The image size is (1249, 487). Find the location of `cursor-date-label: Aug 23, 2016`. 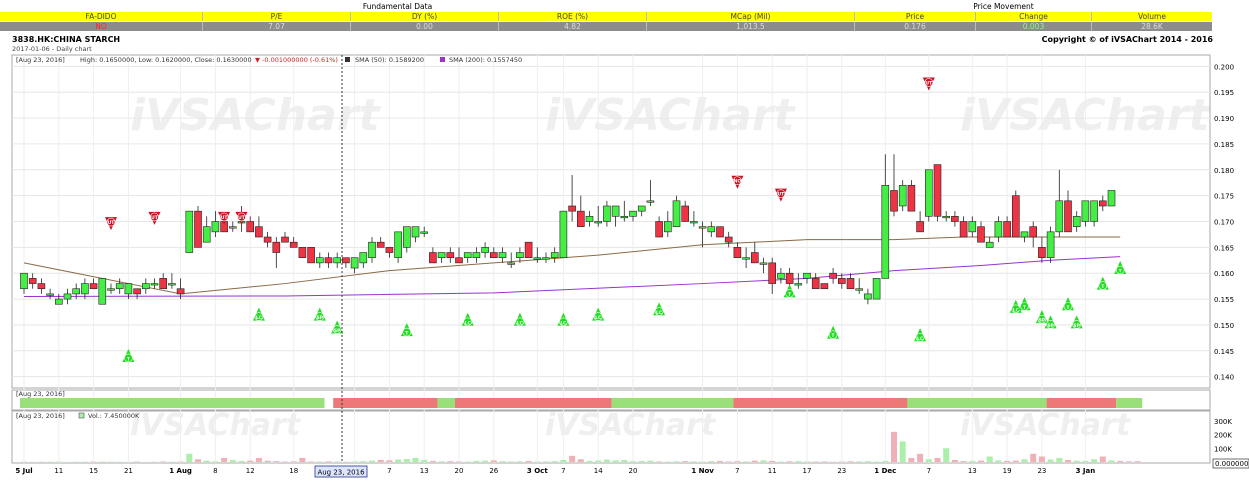

cursor-date-label: Aug 23, 2016 is located at coordinates (341, 473).